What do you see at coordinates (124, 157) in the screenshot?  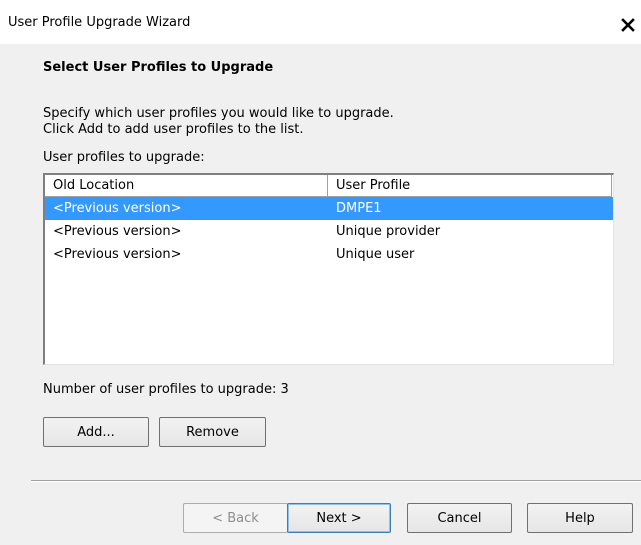 I see `list-label: User profiles to upgrade:` at bounding box center [124, 157].